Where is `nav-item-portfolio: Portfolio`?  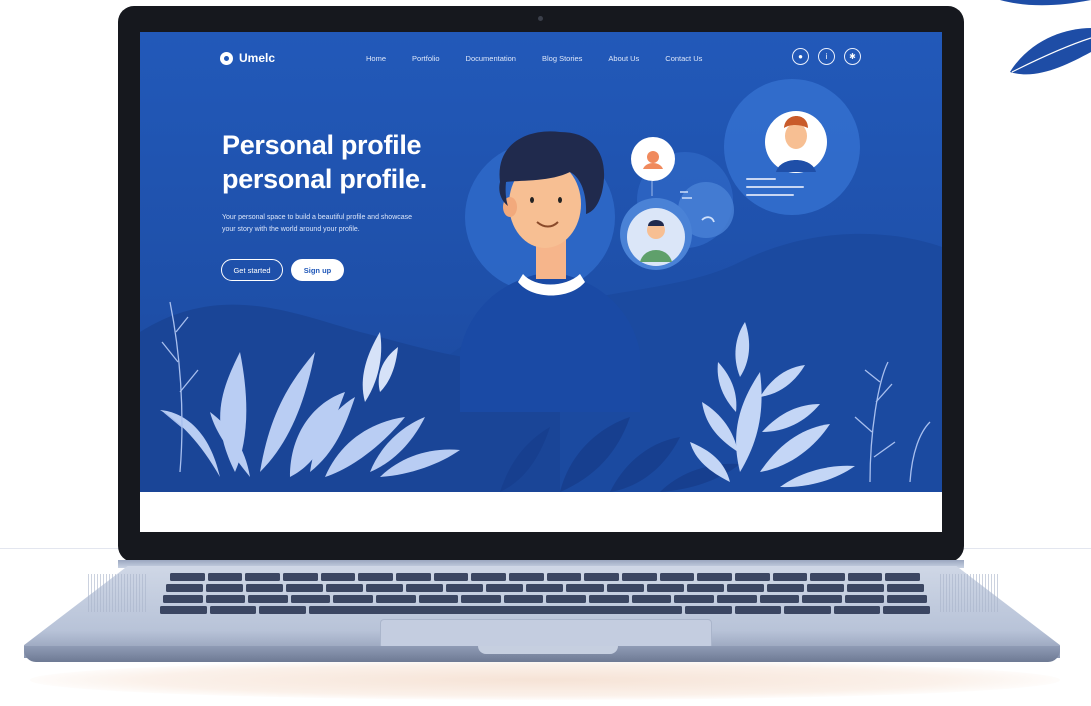 nav-item-portfolio: Portfolio is located at coordinates (426, 58).